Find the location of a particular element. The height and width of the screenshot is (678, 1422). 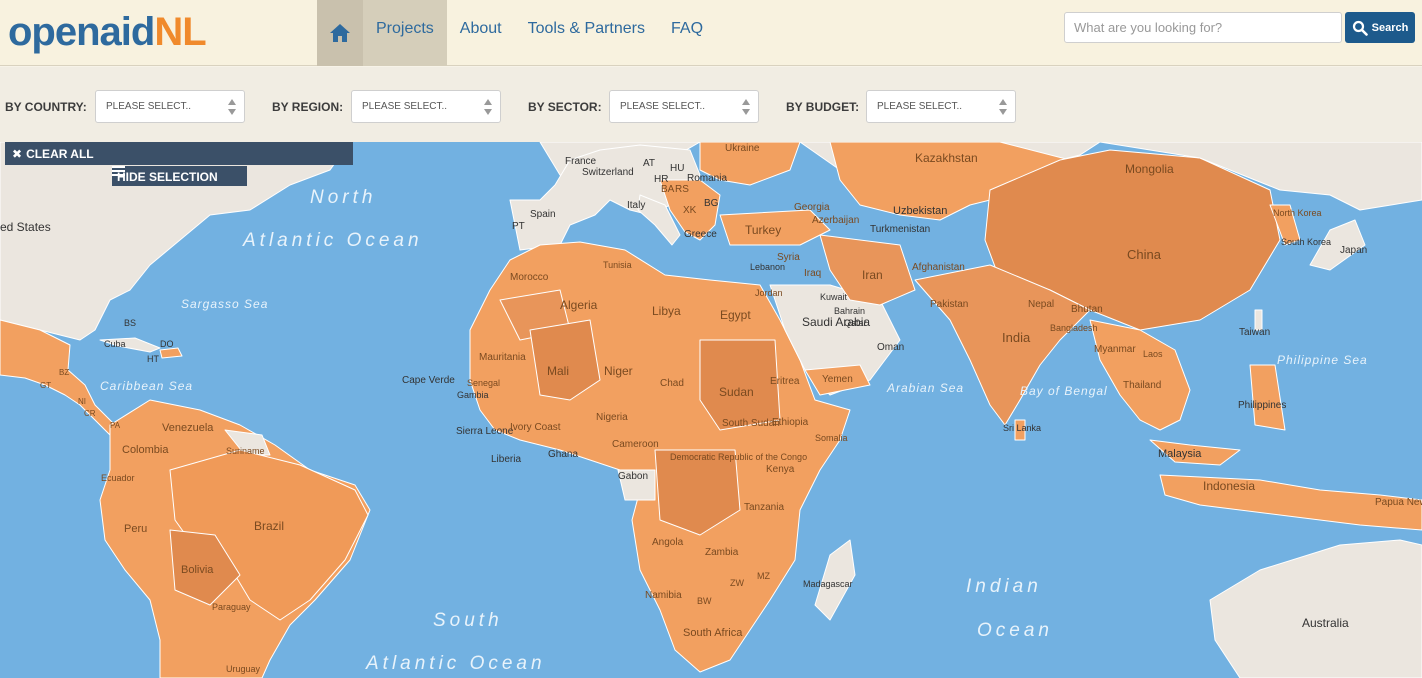

ocean-label: Ocean is located at coordinates (1015, 630).